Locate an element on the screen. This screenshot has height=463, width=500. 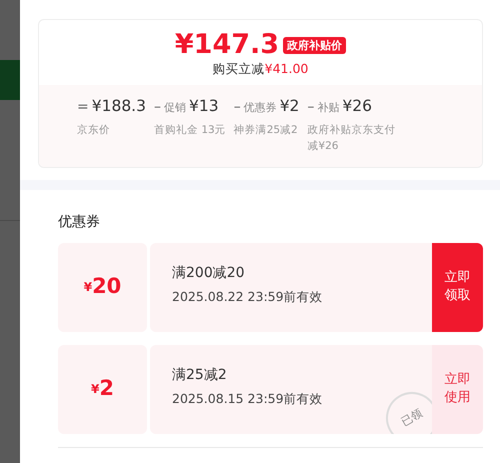
breakdown-label: 促销 is located at coordinates (175, 108).